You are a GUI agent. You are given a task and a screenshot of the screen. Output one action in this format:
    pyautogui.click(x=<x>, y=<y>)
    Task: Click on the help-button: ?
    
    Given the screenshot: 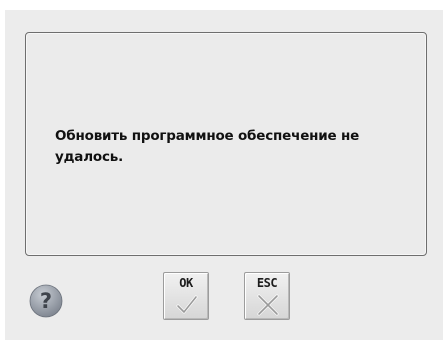 What is the action you would take?
    pyautogui.click(x=46, y=301)
    